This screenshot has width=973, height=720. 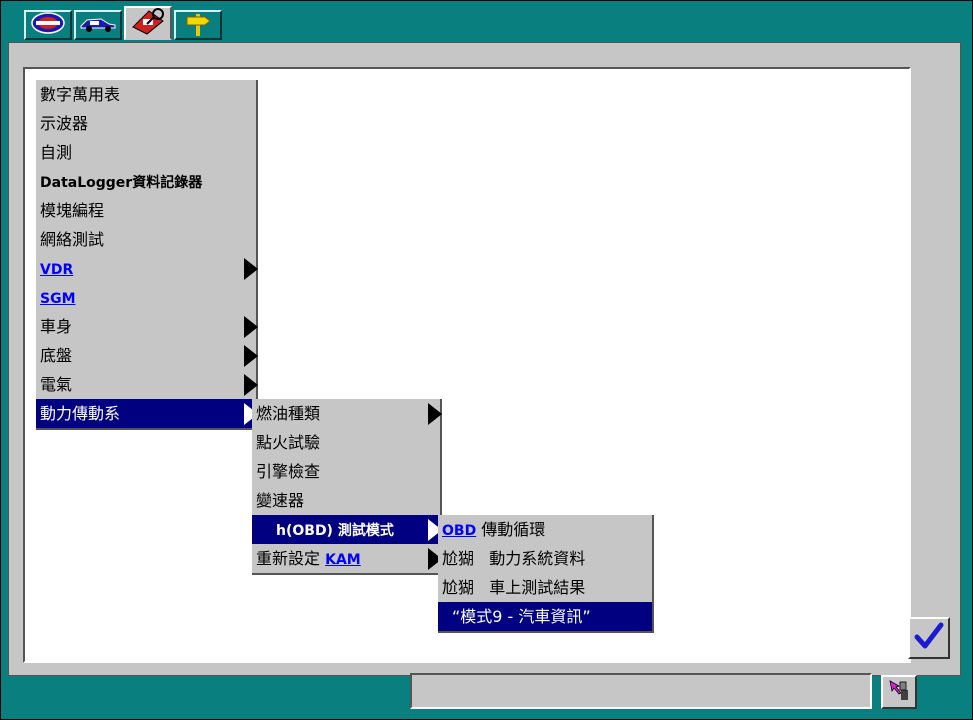 I want to click on kam-link: KAM, so click(x=343, y=560).